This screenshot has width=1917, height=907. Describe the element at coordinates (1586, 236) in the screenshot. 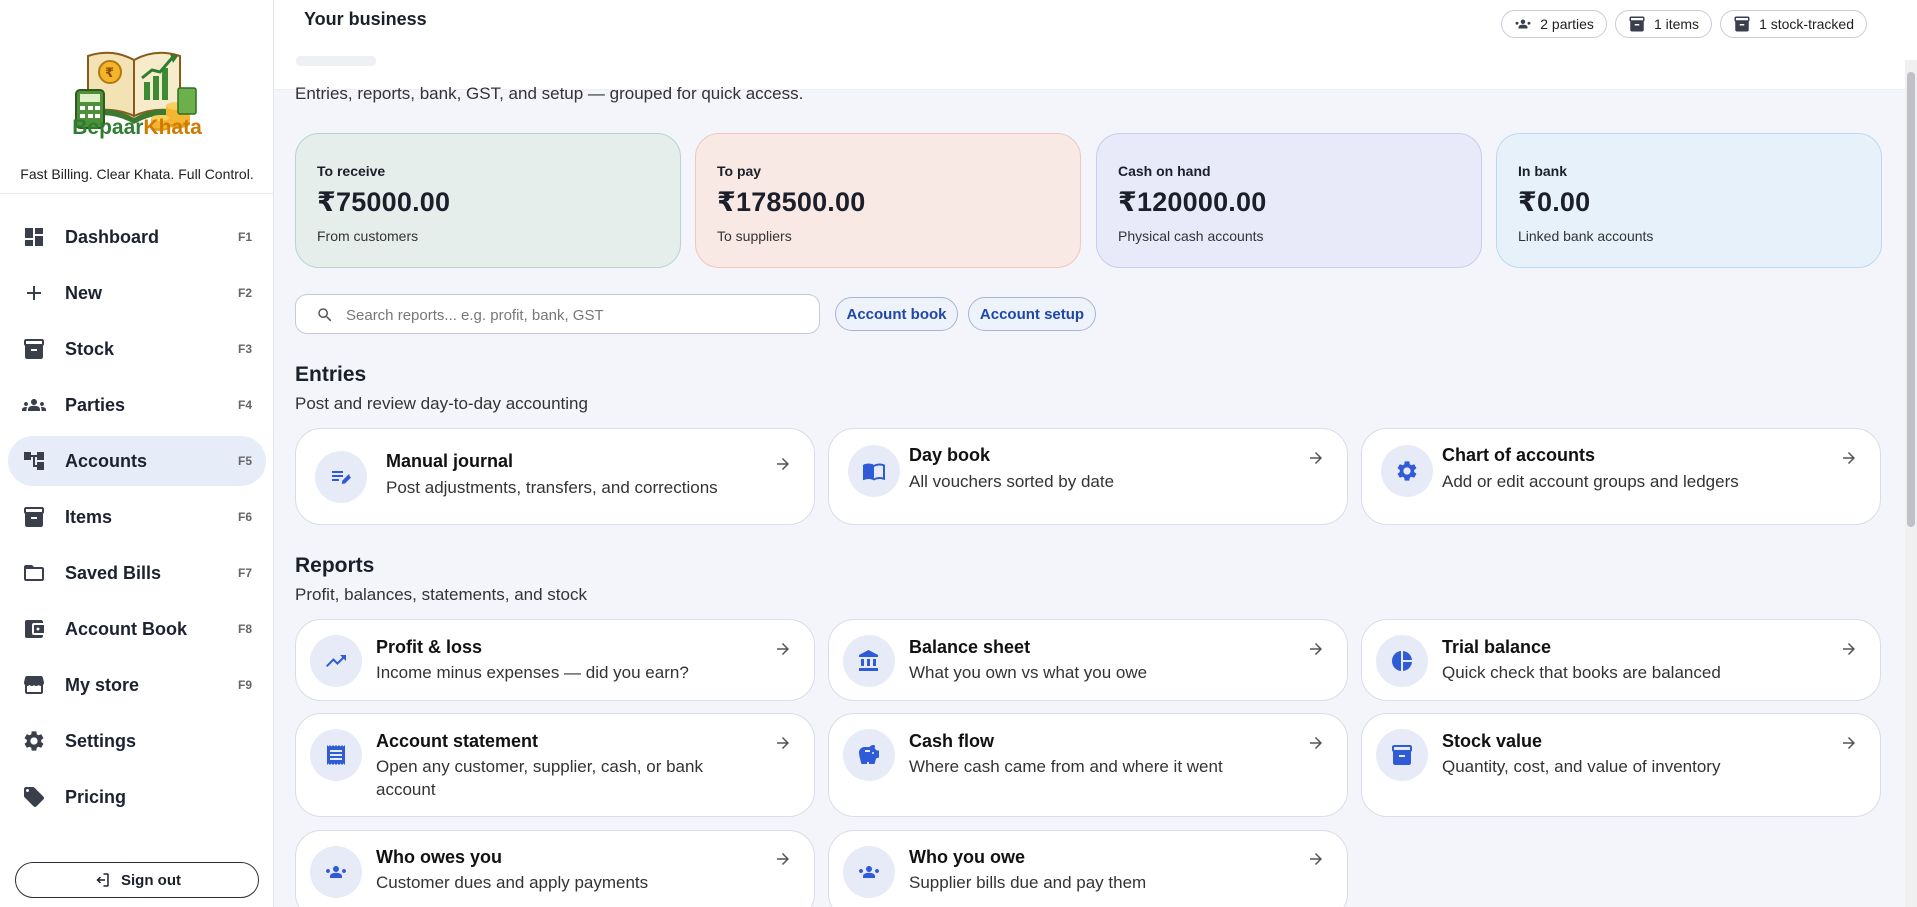

I see `summary-subtext: Linked bank accounts` at that location.